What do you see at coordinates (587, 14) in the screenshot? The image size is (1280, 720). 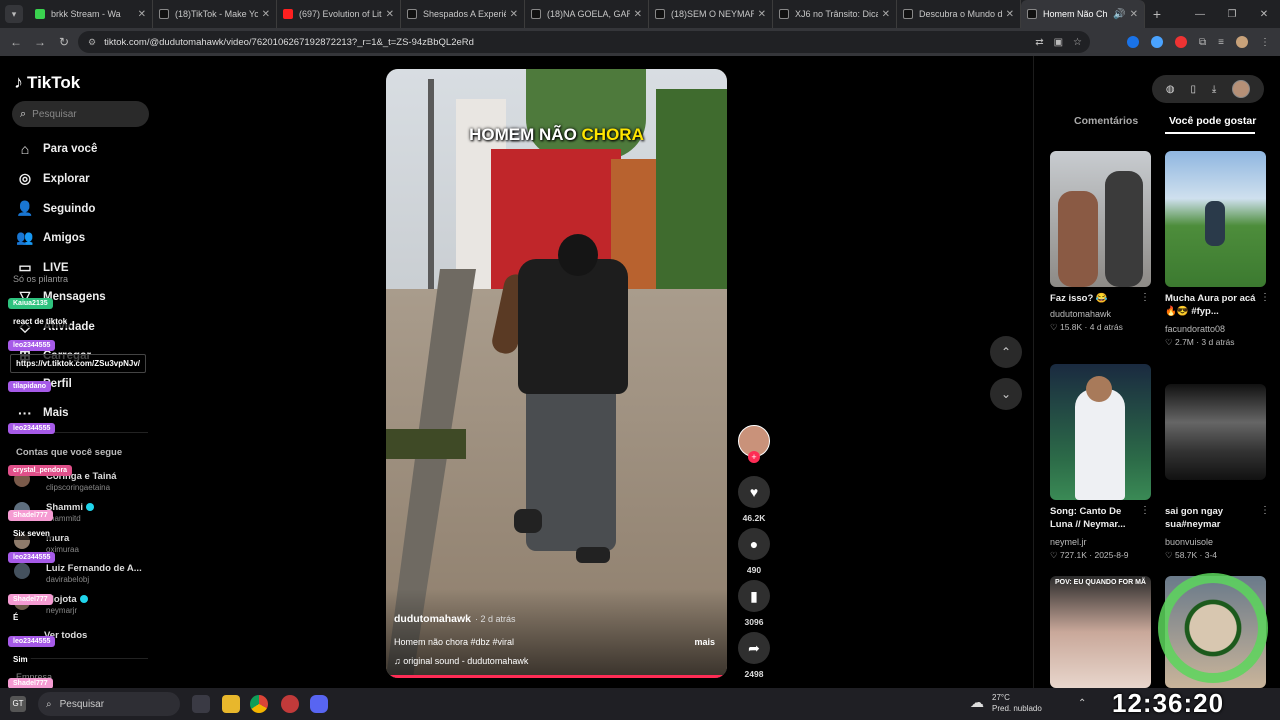 I see `browser-tab: (18)NA GOELA, GAR ✕` at bounding box center [587, 14].